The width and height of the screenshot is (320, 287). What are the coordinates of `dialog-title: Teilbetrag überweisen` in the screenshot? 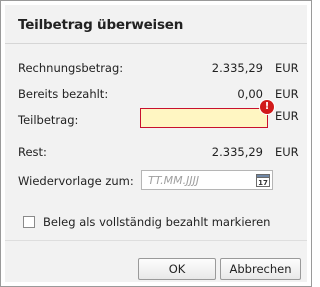 It's located at (101, 25).